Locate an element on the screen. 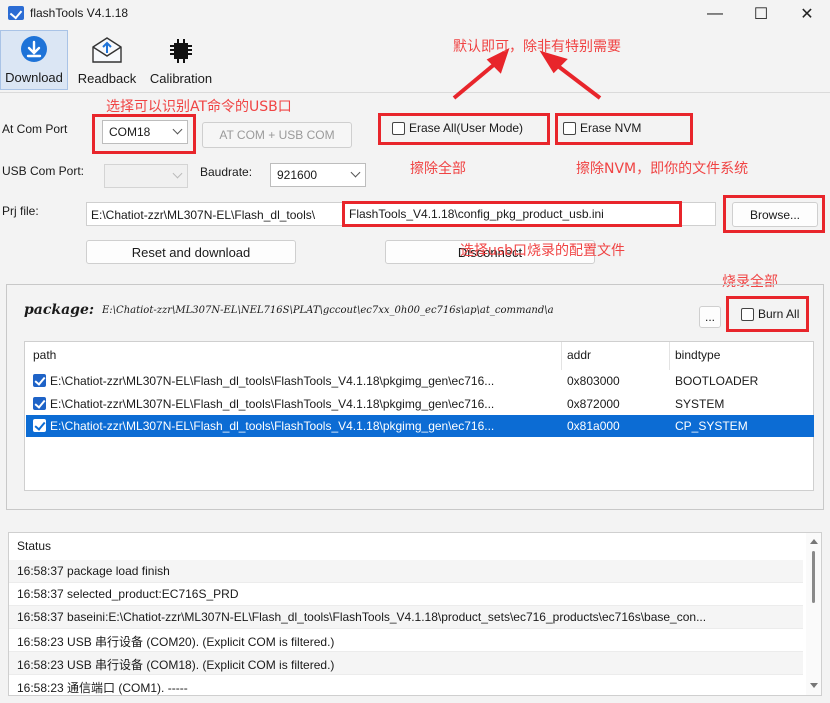 This screenshot has height=703, width=830. toolbar-calibration-button: Calibration is located at coordinates (181, 60).